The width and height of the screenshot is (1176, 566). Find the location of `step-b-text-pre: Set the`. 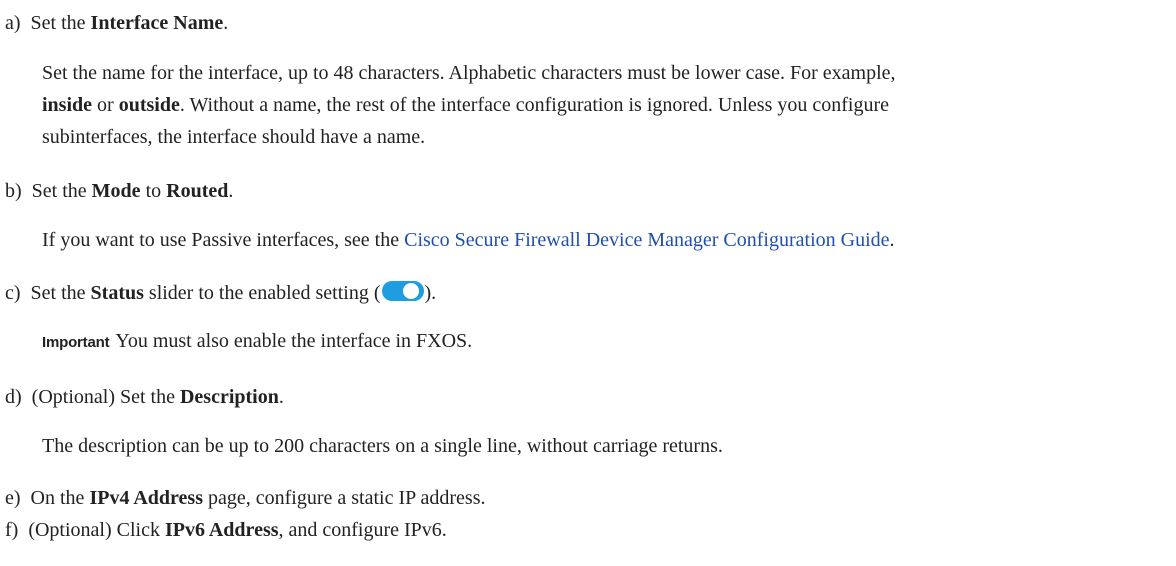

step-b-text-pre: Set the is located at coordinates (61, 191).